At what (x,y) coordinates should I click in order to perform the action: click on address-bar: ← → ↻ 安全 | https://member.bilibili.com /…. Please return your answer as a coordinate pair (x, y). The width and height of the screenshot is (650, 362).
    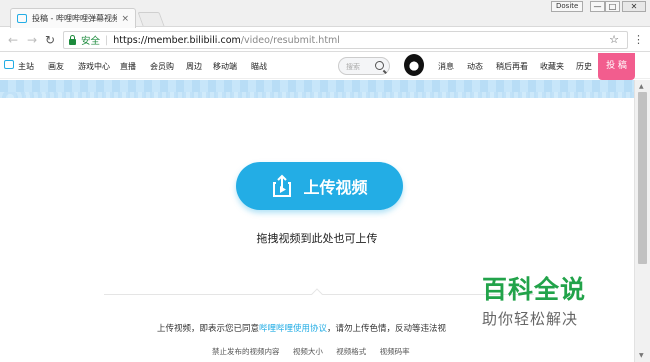
    Looking at the image, I should click on (325, 40).